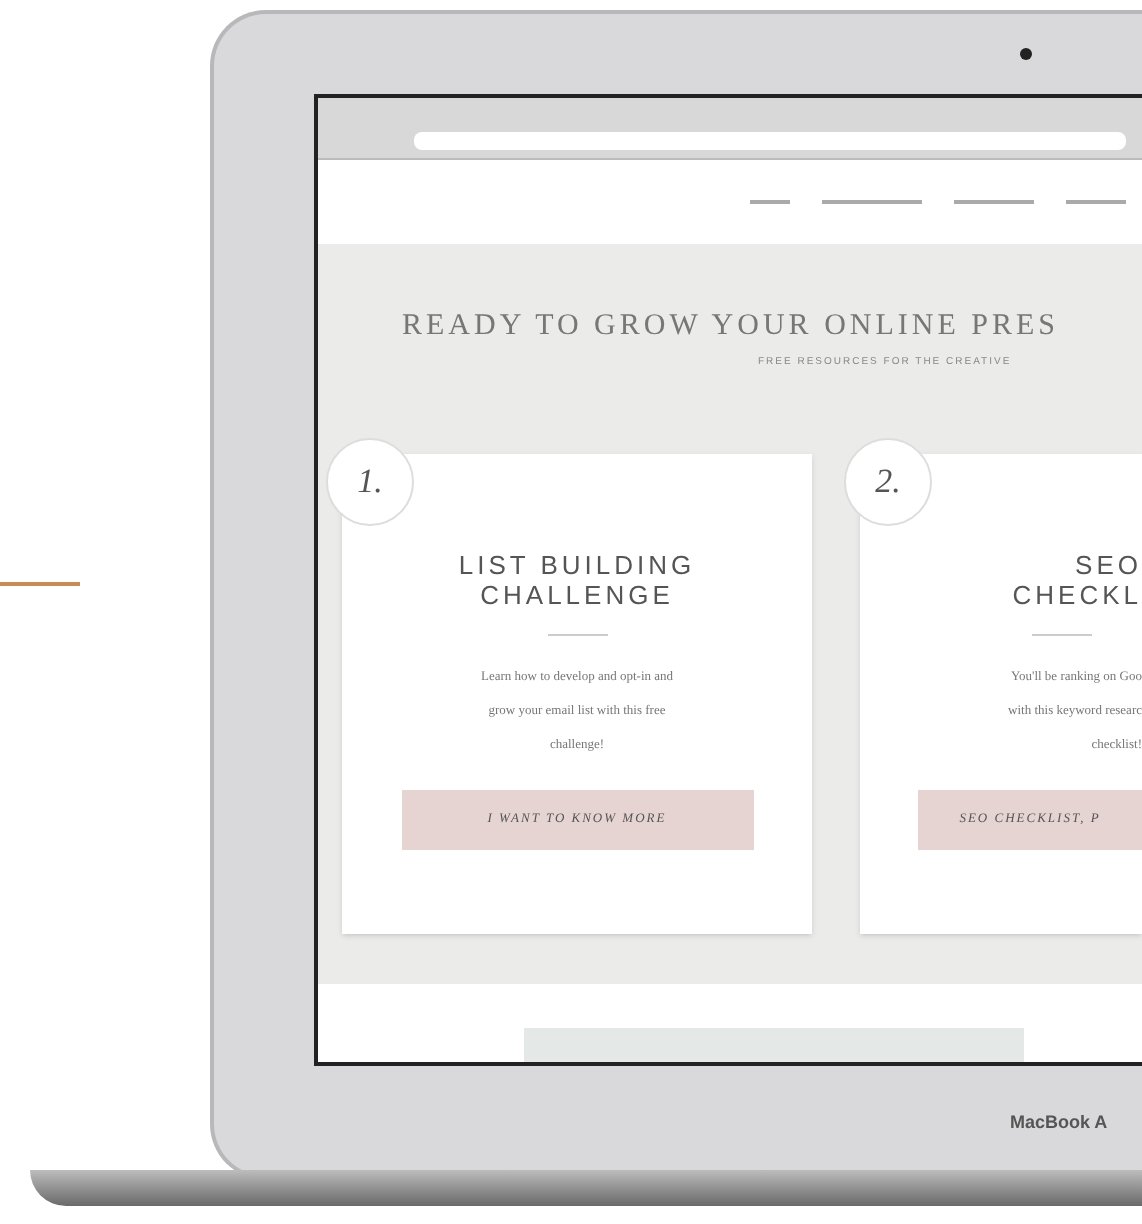 This screenshot has height=1224, width=1142. What do you see at coordinates (577, 565) in the screenshot?
I see `card-title-line: LIST BUILDING` at bounding box center [577, 565].